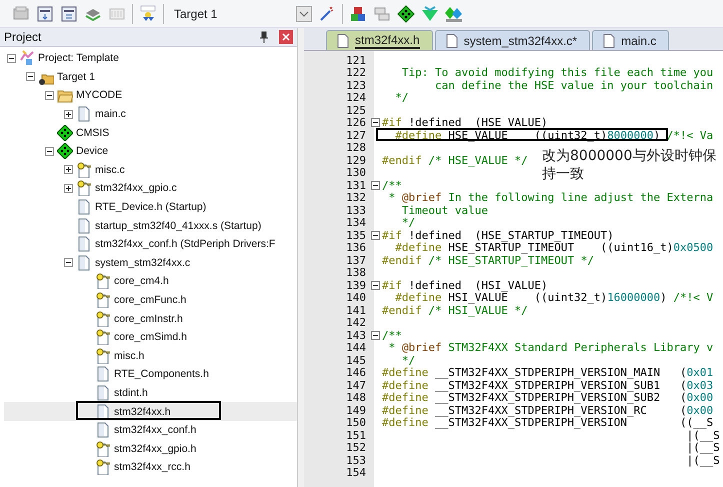 Image resolution: width=723 pixels, height=487 pixels. Describe the element at coordinates (150, 318) in the screenshot. I see `tree-item: core_cmInstr.h` at that location.